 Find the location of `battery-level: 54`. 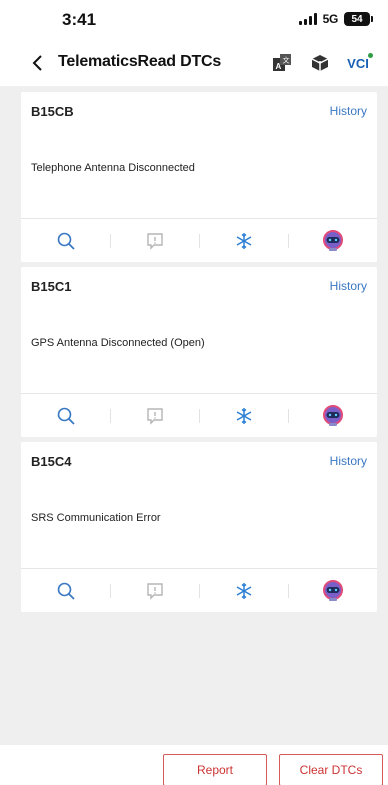

battery-level: 54 is located at coordinates (357, 19).